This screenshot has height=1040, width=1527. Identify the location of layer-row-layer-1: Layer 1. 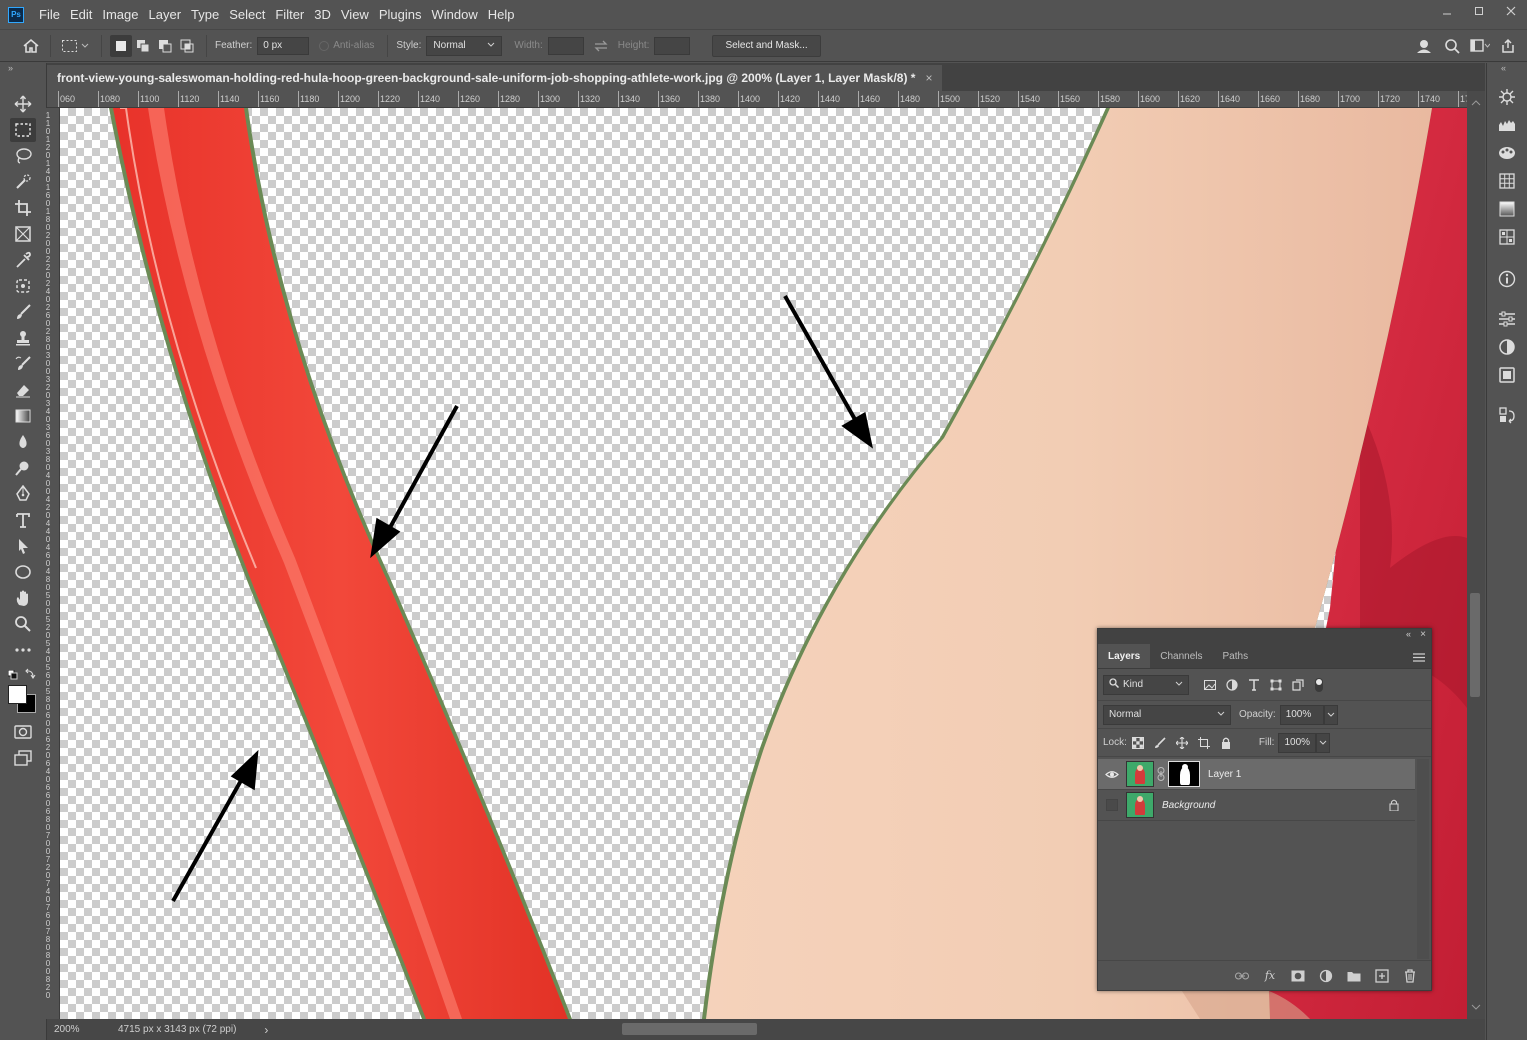
(1256, 774).